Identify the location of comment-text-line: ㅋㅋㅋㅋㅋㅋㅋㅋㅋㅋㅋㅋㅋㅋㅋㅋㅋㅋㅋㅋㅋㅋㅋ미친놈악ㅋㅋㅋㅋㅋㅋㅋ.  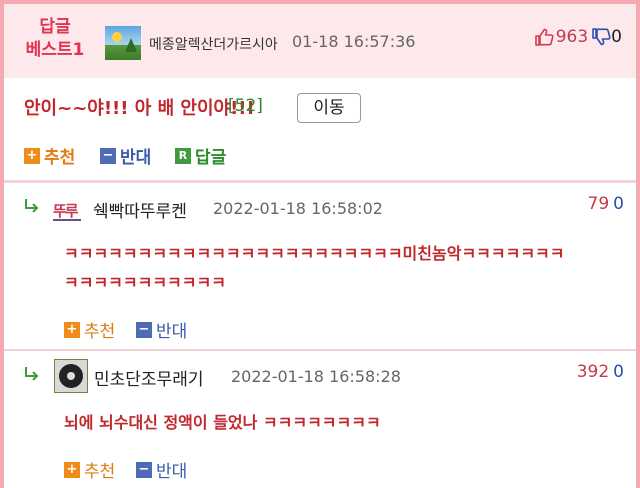
(314, 253).